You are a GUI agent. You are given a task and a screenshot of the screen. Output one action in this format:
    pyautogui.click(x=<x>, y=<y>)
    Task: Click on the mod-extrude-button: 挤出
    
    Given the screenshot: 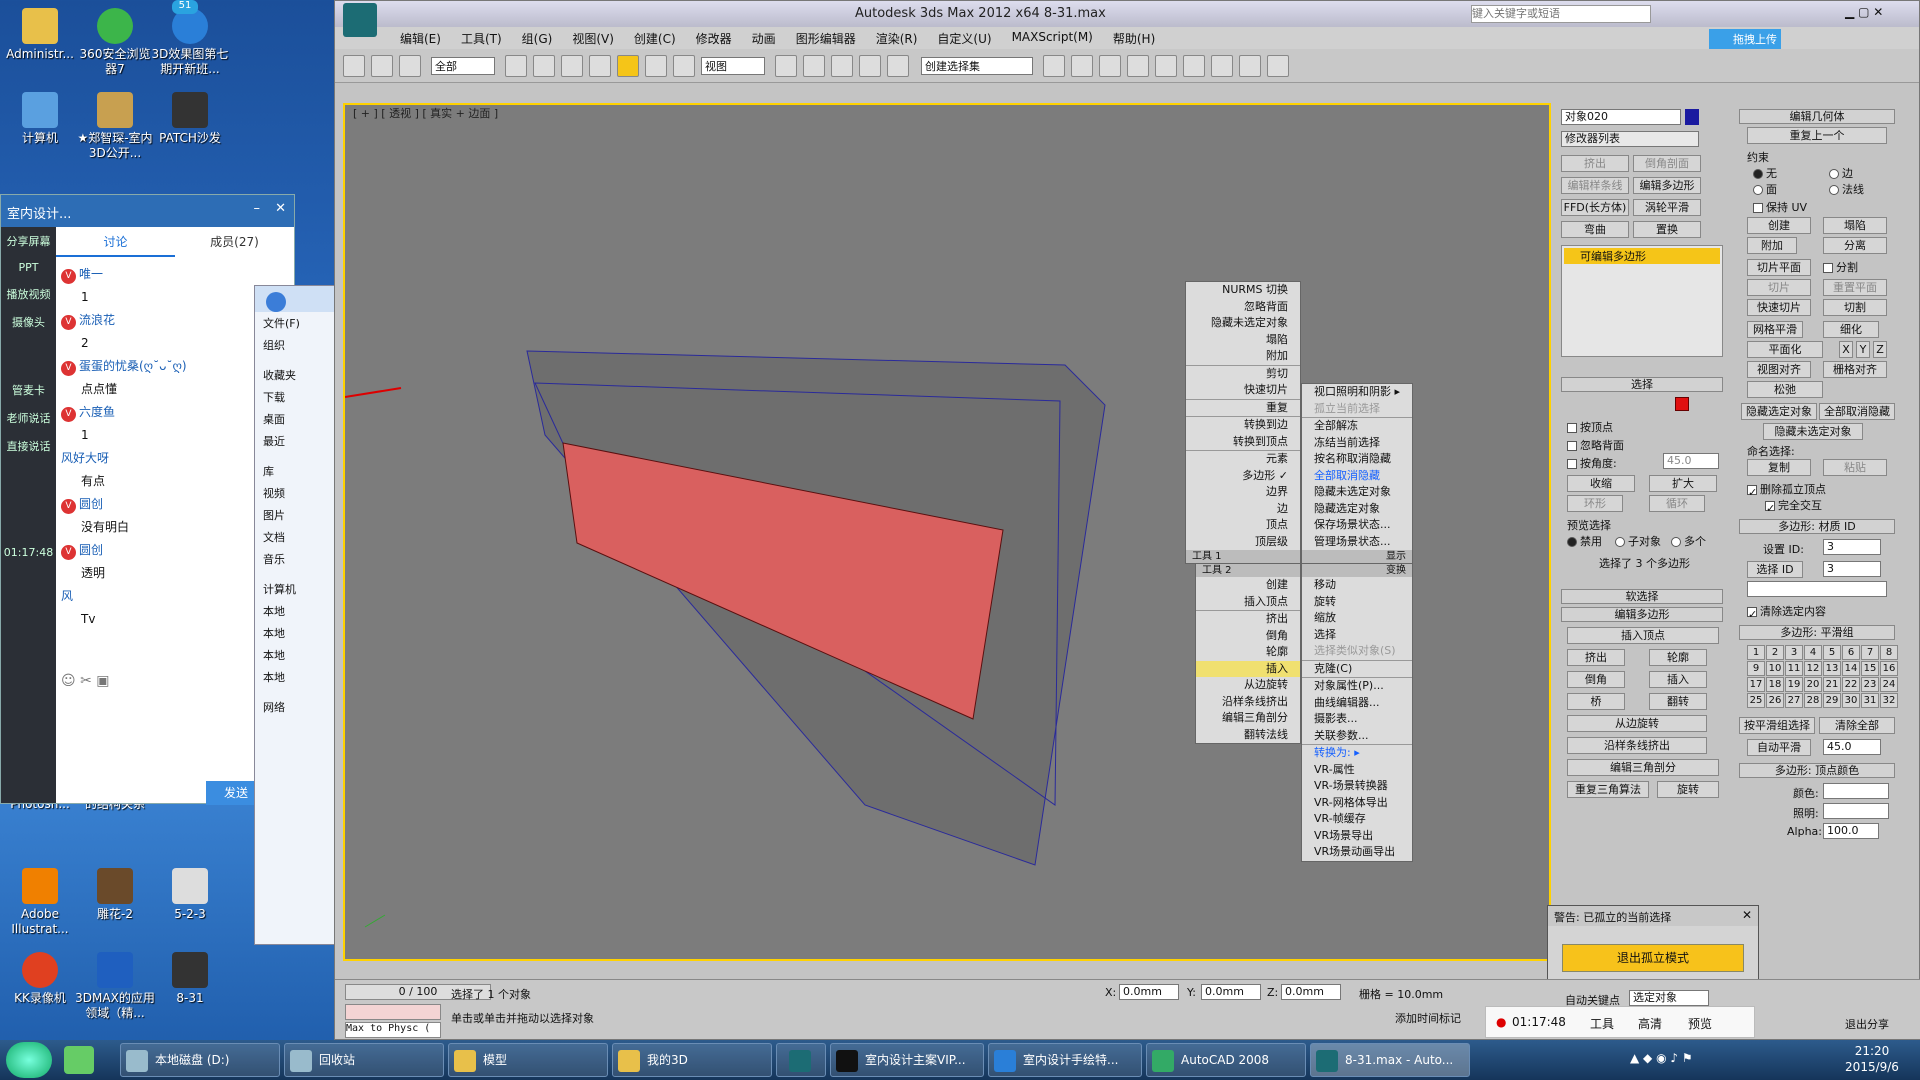 What is the action you would take?
    pyautogui.click(x=1595, y=163)
    